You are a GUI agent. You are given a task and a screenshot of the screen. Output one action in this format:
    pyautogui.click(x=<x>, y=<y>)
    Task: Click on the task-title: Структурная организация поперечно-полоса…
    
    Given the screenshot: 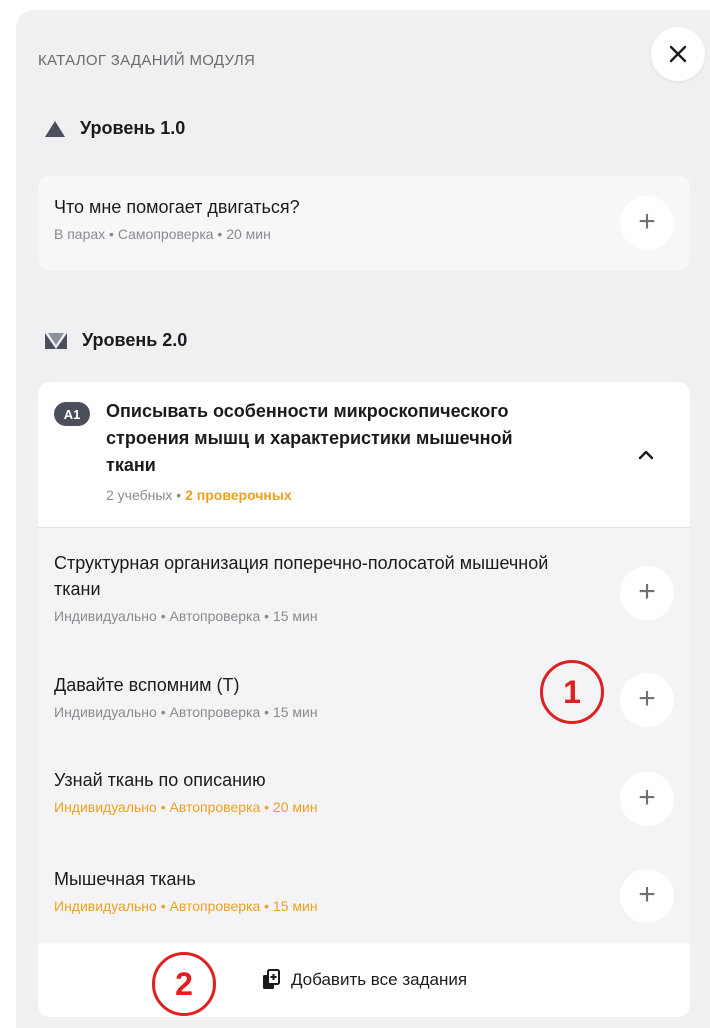 What is the action you would take?
    pyautogui.click(x=301, y=576)
    